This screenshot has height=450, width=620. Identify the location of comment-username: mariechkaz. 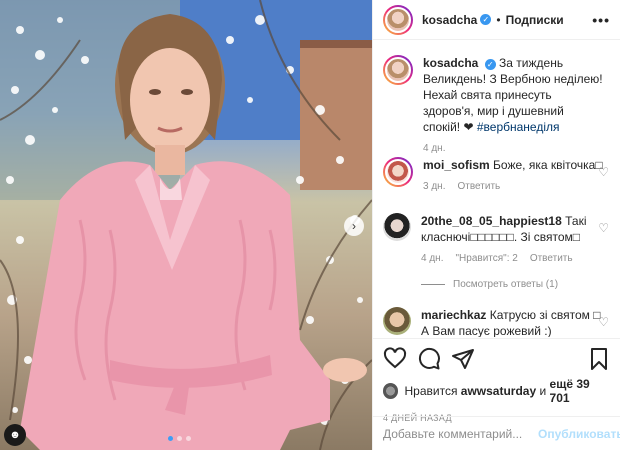
(453, 315).